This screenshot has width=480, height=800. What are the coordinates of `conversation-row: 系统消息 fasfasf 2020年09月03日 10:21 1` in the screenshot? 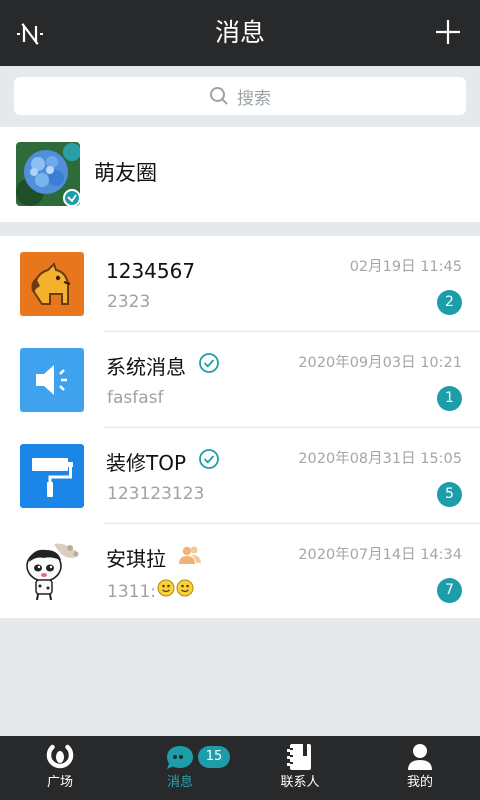 It's located at (240, 380).